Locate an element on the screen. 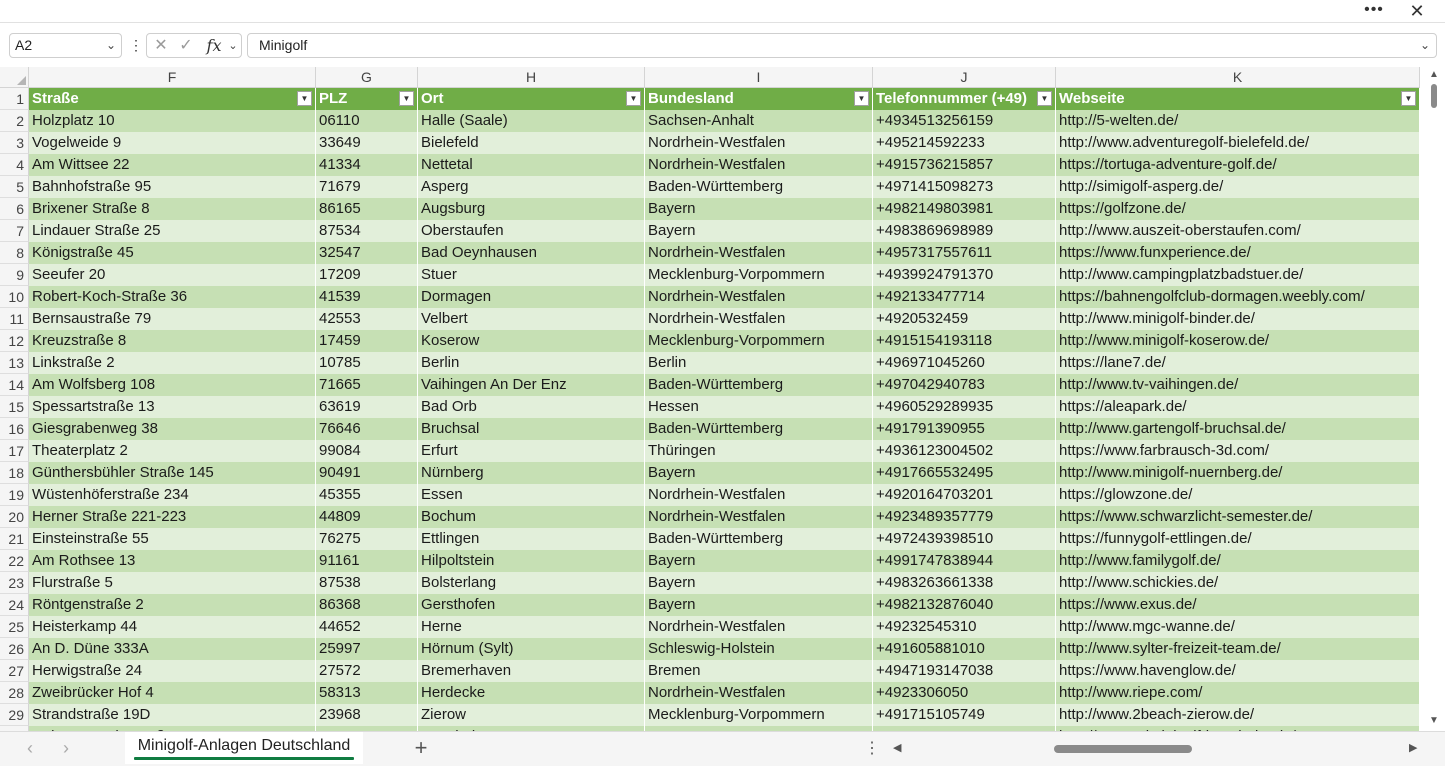  table-cell: Heisterkamp 44 is located at coordinates (172, 627).